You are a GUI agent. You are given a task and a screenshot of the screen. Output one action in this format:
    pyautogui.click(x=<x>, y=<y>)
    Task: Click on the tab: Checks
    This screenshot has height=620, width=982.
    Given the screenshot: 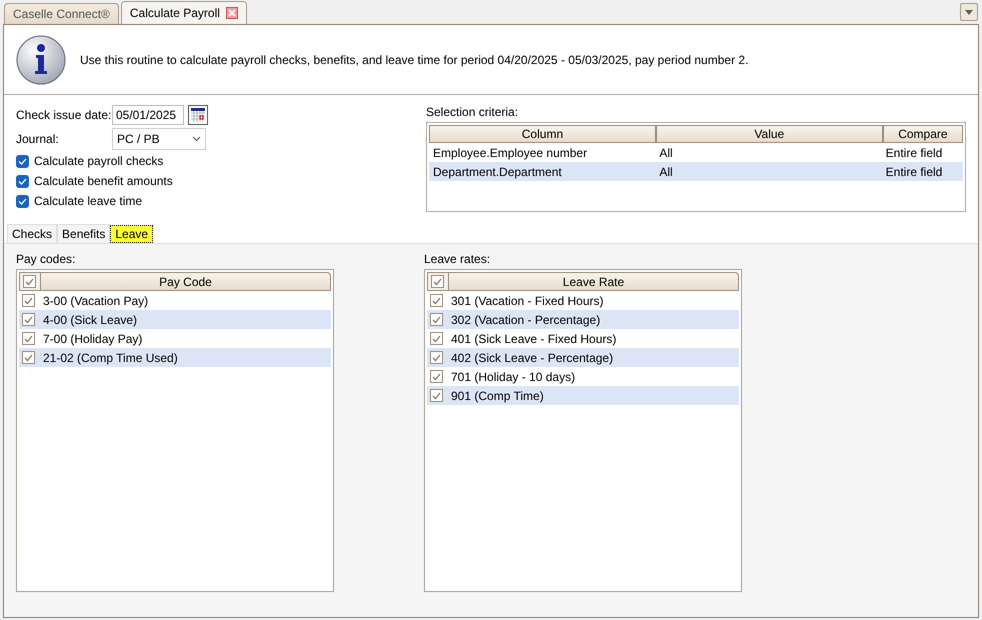 What is the action you would take?
    pyautogui.click(x=32, y=233)
    